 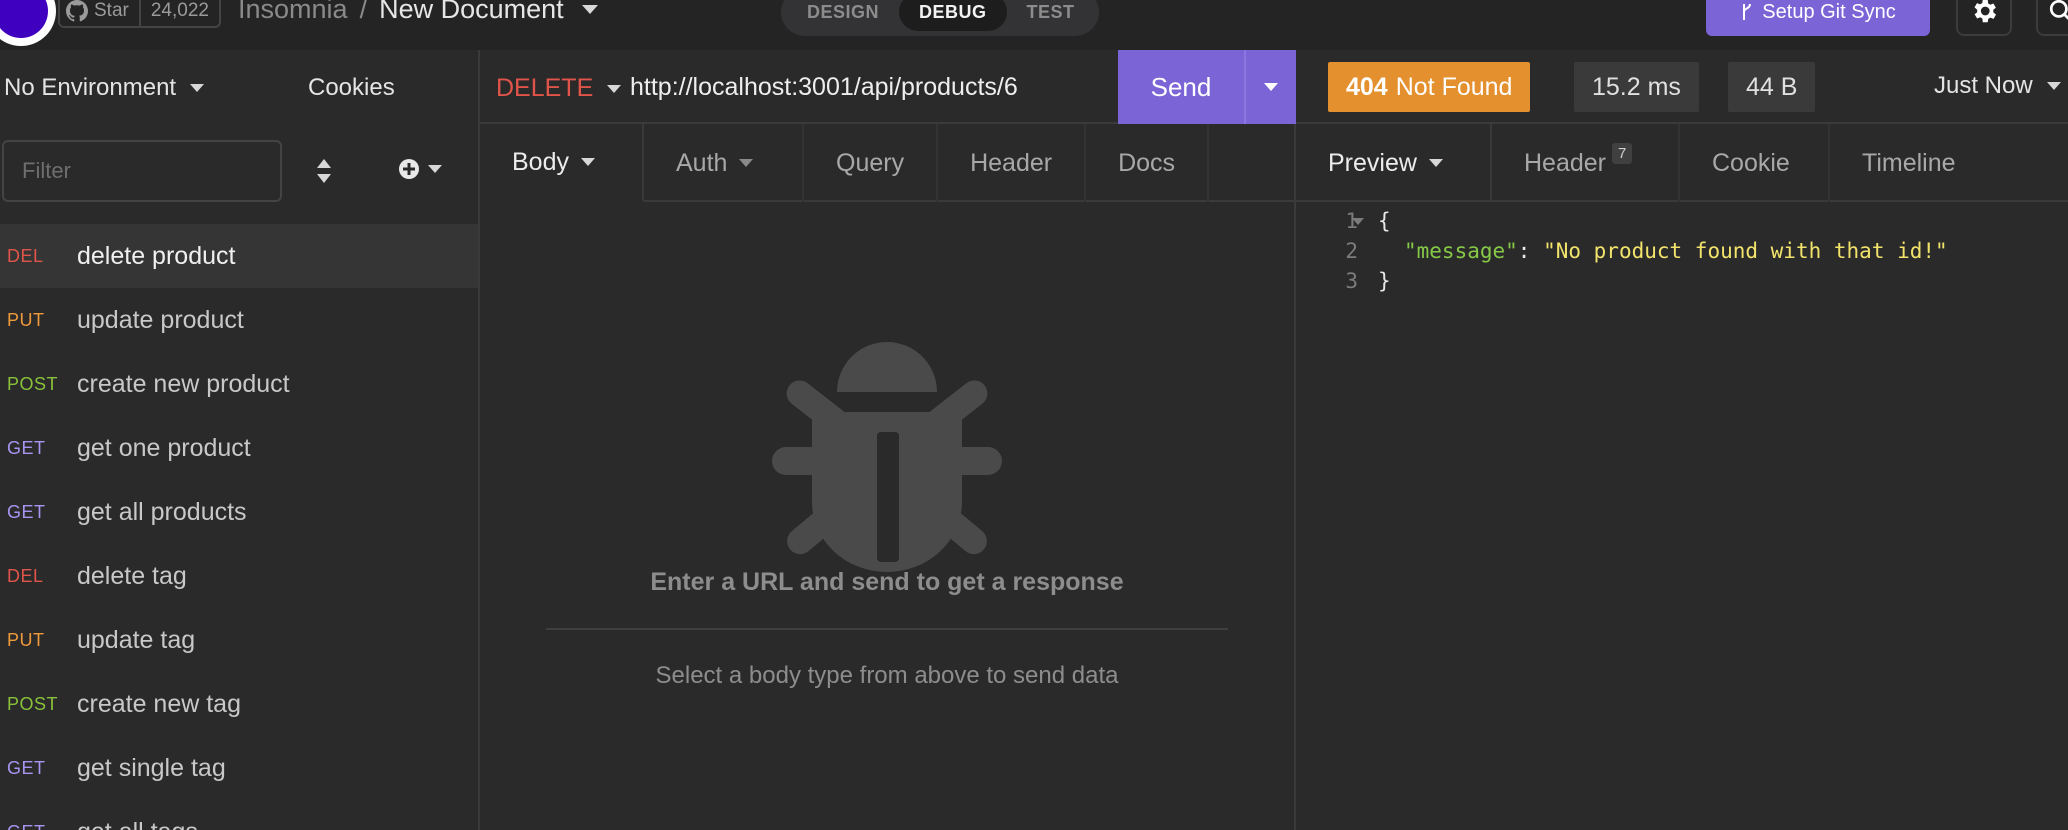 I want to click on request-name: update product, so click(x=160, y=319).